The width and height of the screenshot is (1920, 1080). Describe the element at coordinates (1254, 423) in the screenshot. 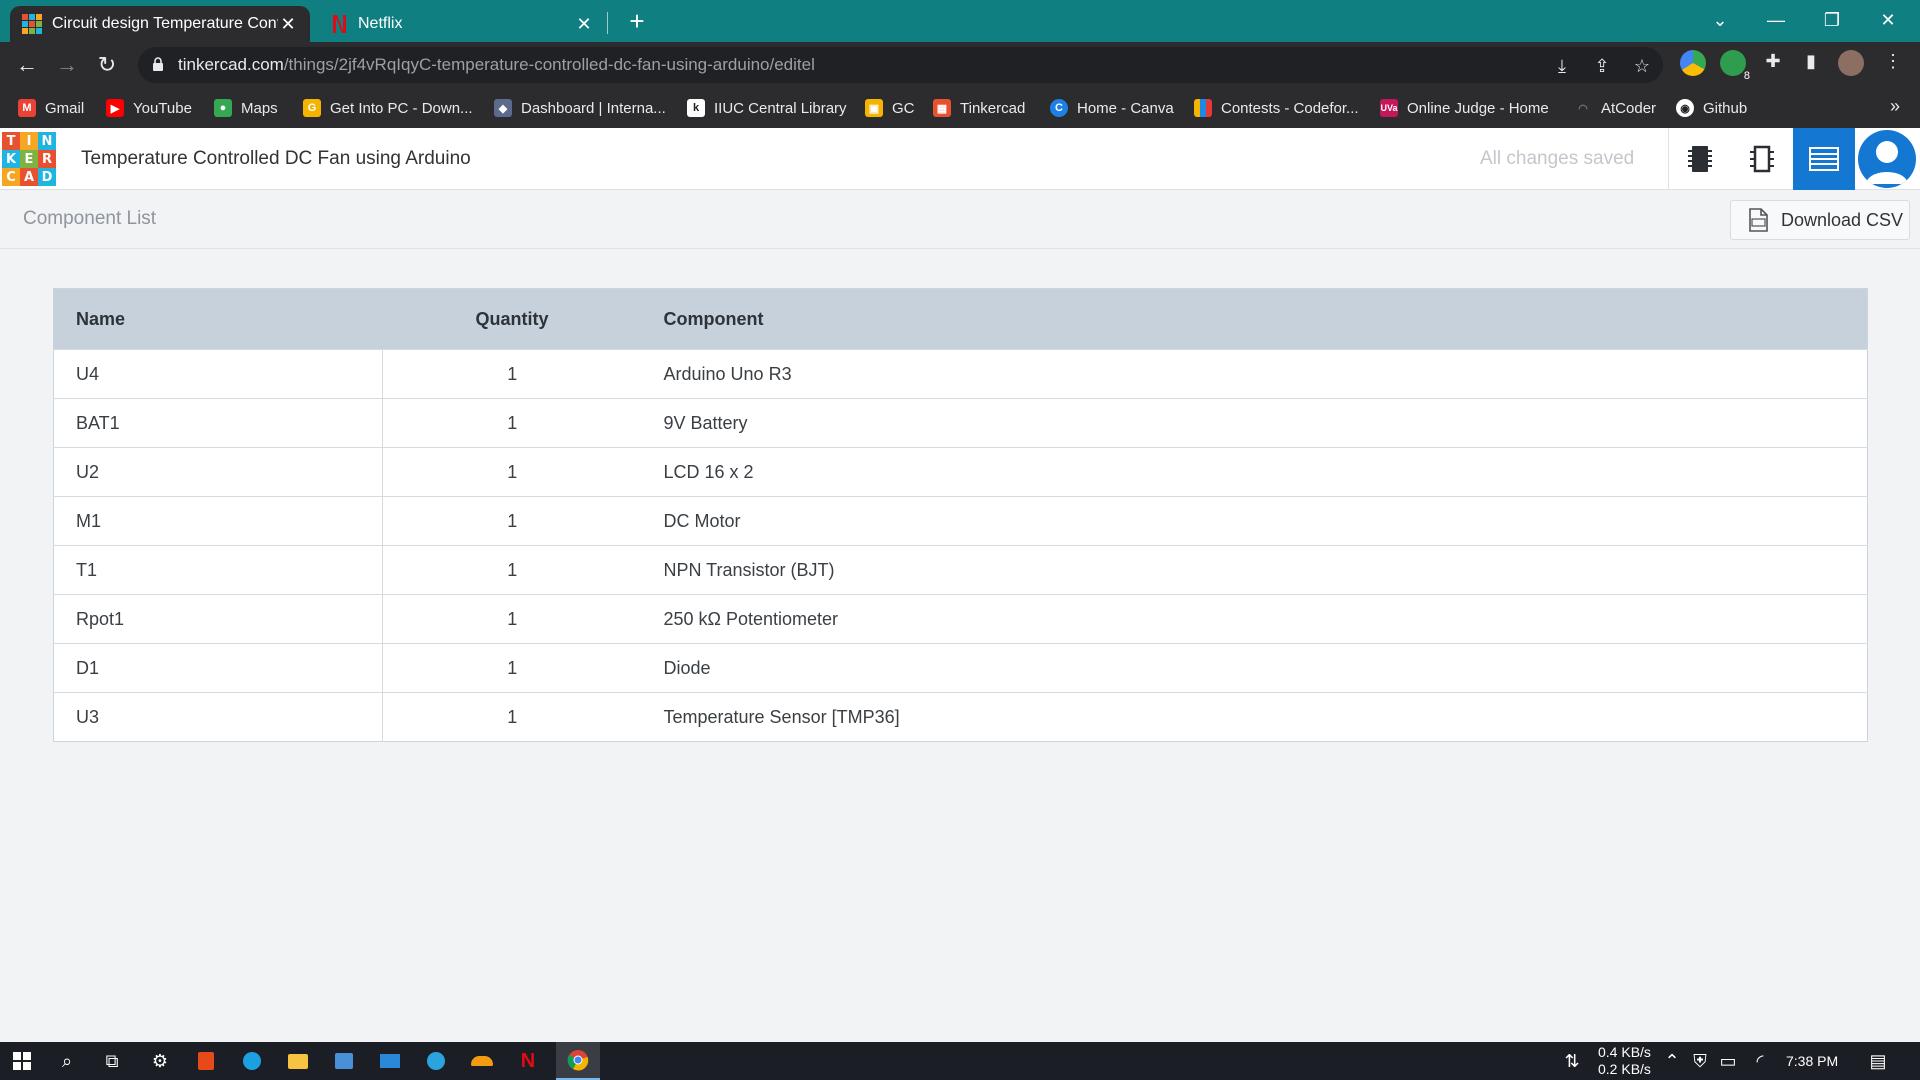

I see `cell-component: 9V Battery` at that location.